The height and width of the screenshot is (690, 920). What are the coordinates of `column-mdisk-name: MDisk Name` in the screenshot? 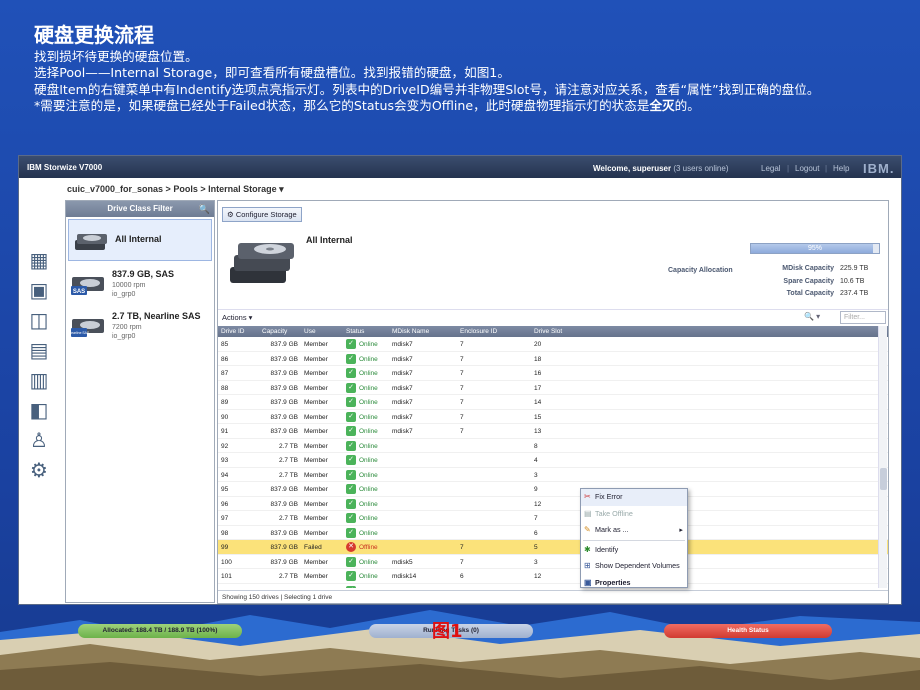 It's located at (410, 331).